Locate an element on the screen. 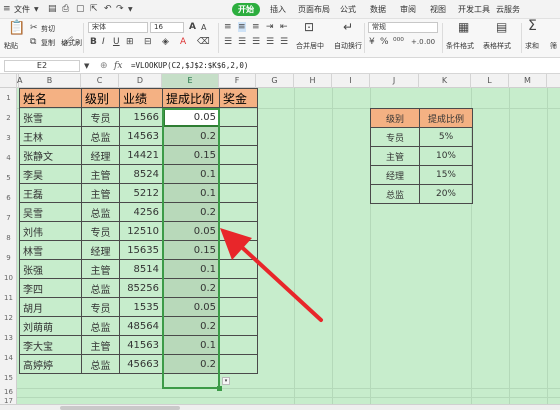 Image resolution: width=560 pixels, height=410 pixels. tab-view: 视图 is located at coordinates (438, 9).